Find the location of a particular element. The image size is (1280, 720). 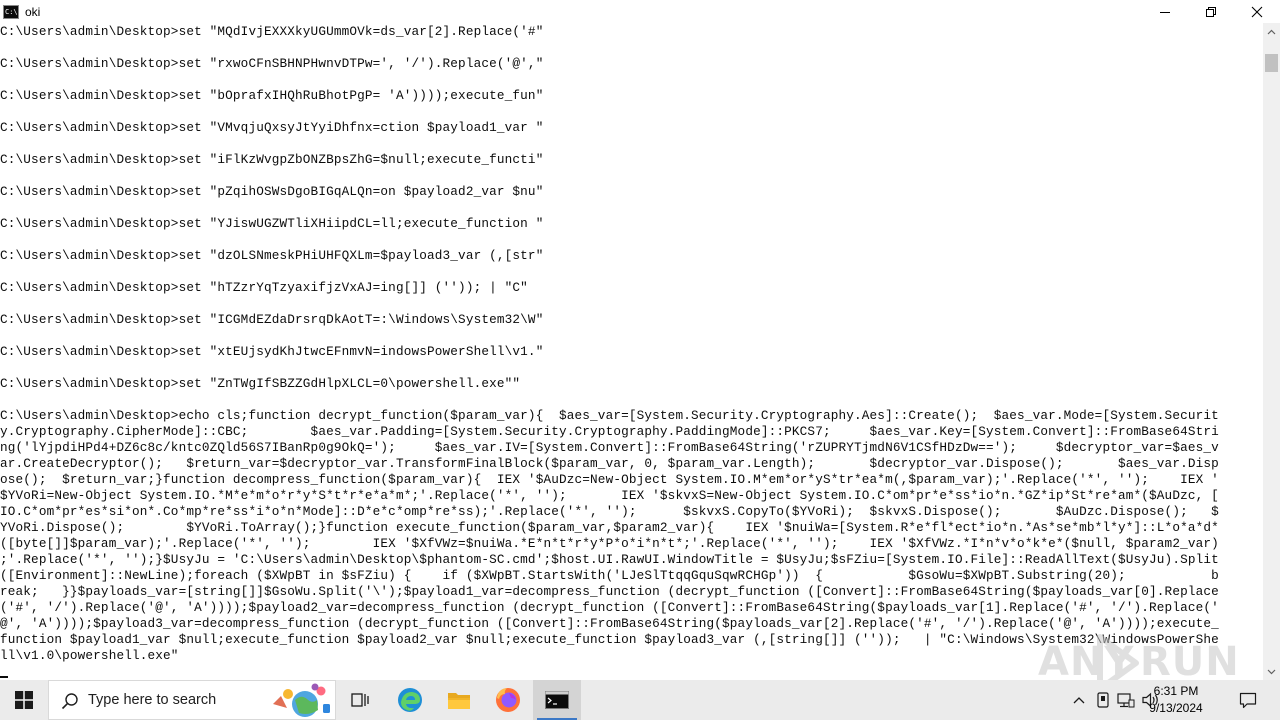

file-explorer-icon is located at coordinates (459, 701).